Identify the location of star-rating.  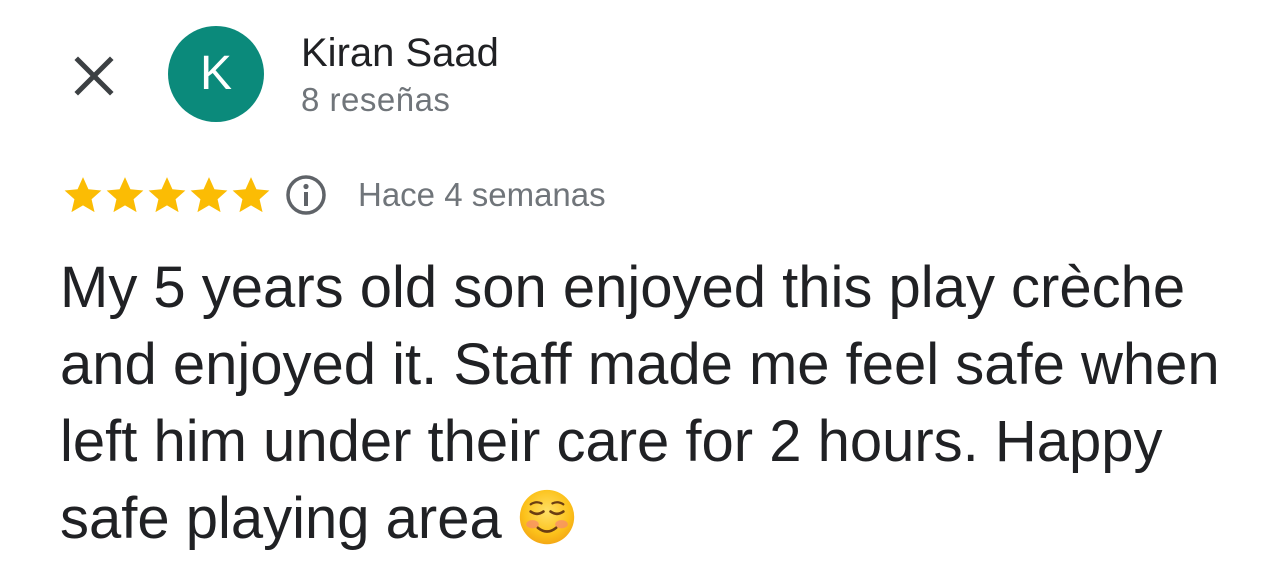
(167, 195).